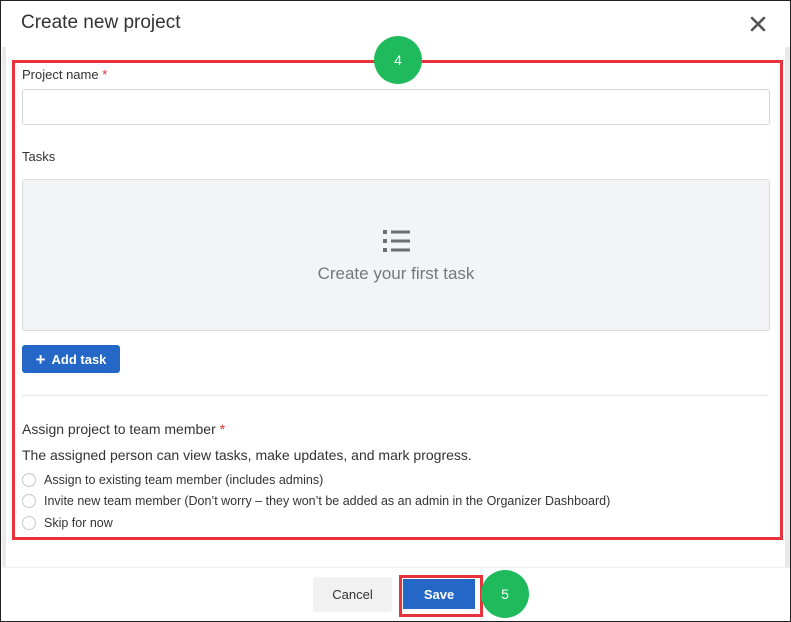  I want to click on footer-divider, so click(396, 567).